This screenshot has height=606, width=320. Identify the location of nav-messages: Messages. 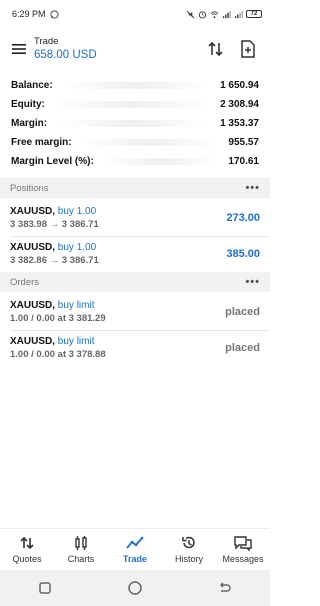
(243, 549).